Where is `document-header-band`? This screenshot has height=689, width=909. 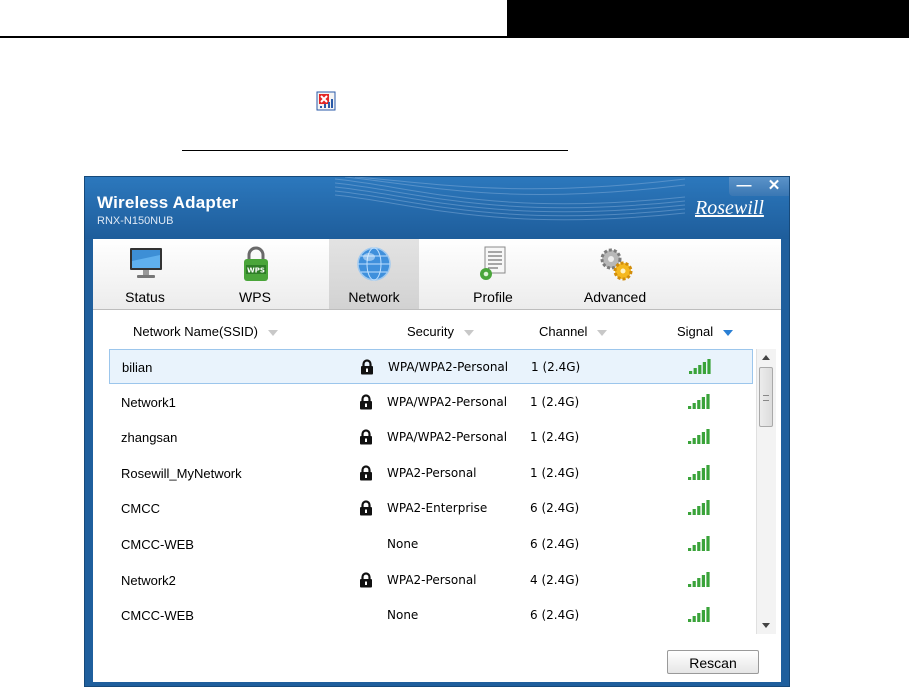 document-header-band is located at coordinates (708, 19).